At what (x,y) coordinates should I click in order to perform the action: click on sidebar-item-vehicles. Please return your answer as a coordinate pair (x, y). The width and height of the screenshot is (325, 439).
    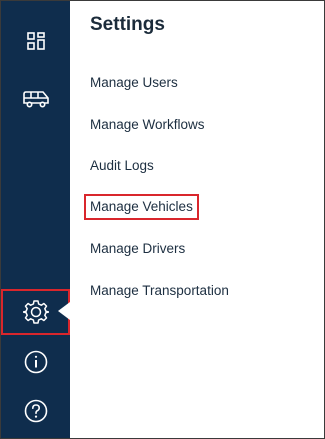
    Looking at the image, I should click on (35, 99).